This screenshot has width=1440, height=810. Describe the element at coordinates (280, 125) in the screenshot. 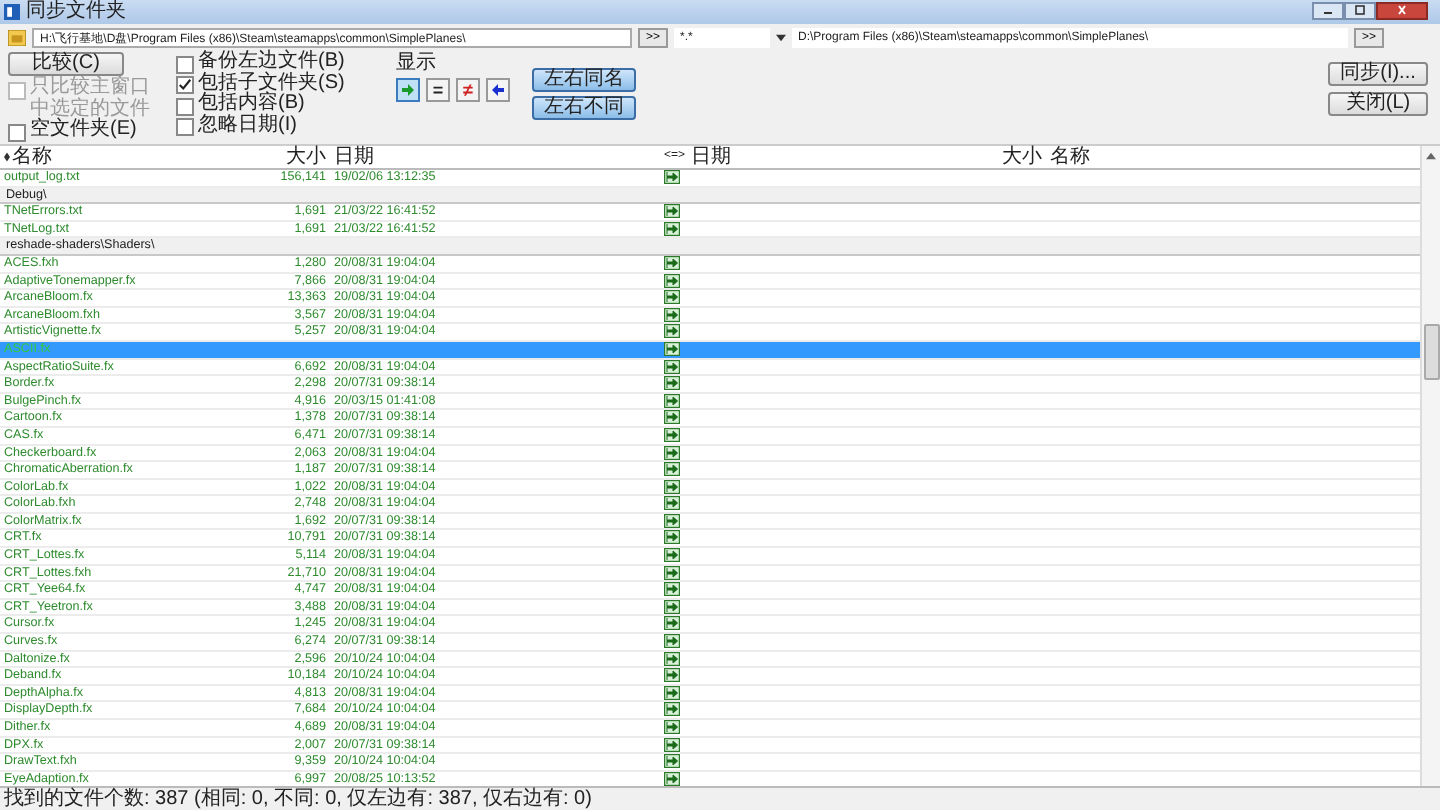

I see `checkbox-option: 忽略日期(I)` at that location.